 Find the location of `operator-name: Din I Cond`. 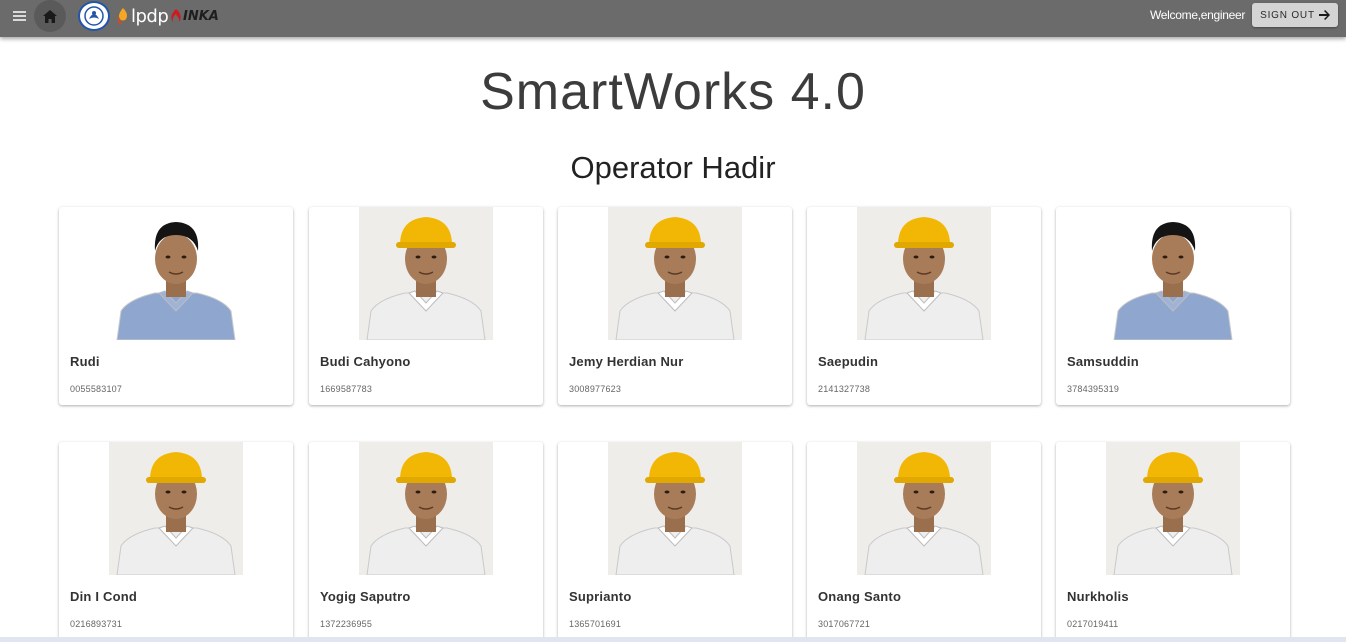

operator-name: Din I Cond is located at coordinates (103, 596).